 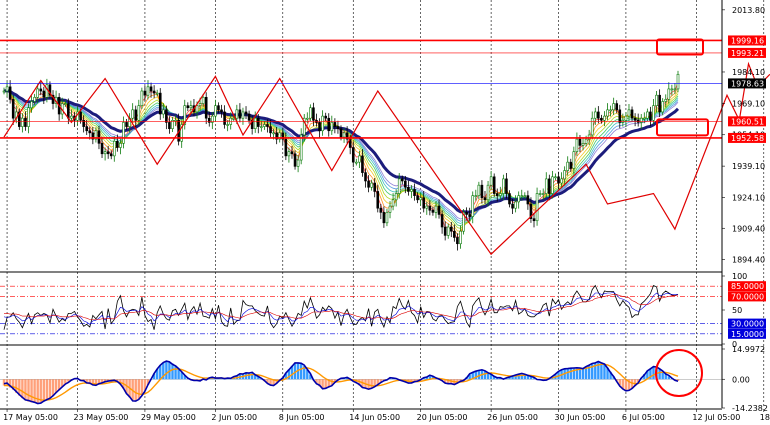 I want to click on oscillator-panel, so click(x=361, y=309).